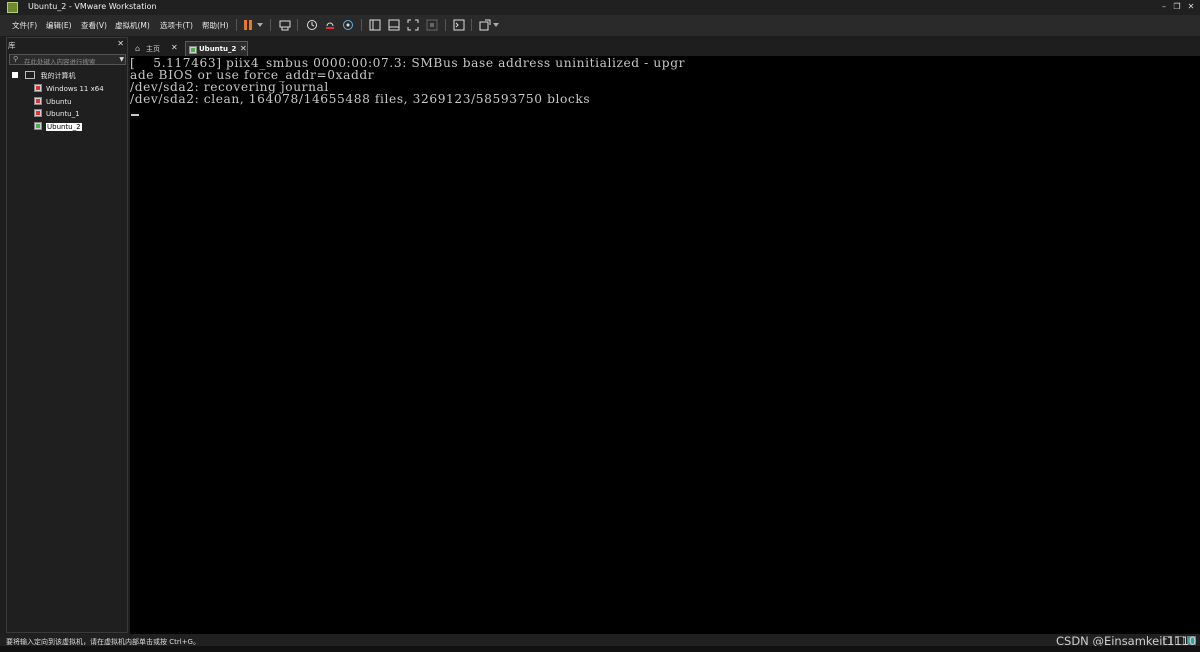  I want to click on tab-label: Ubuntu_2, so click(218, 49).